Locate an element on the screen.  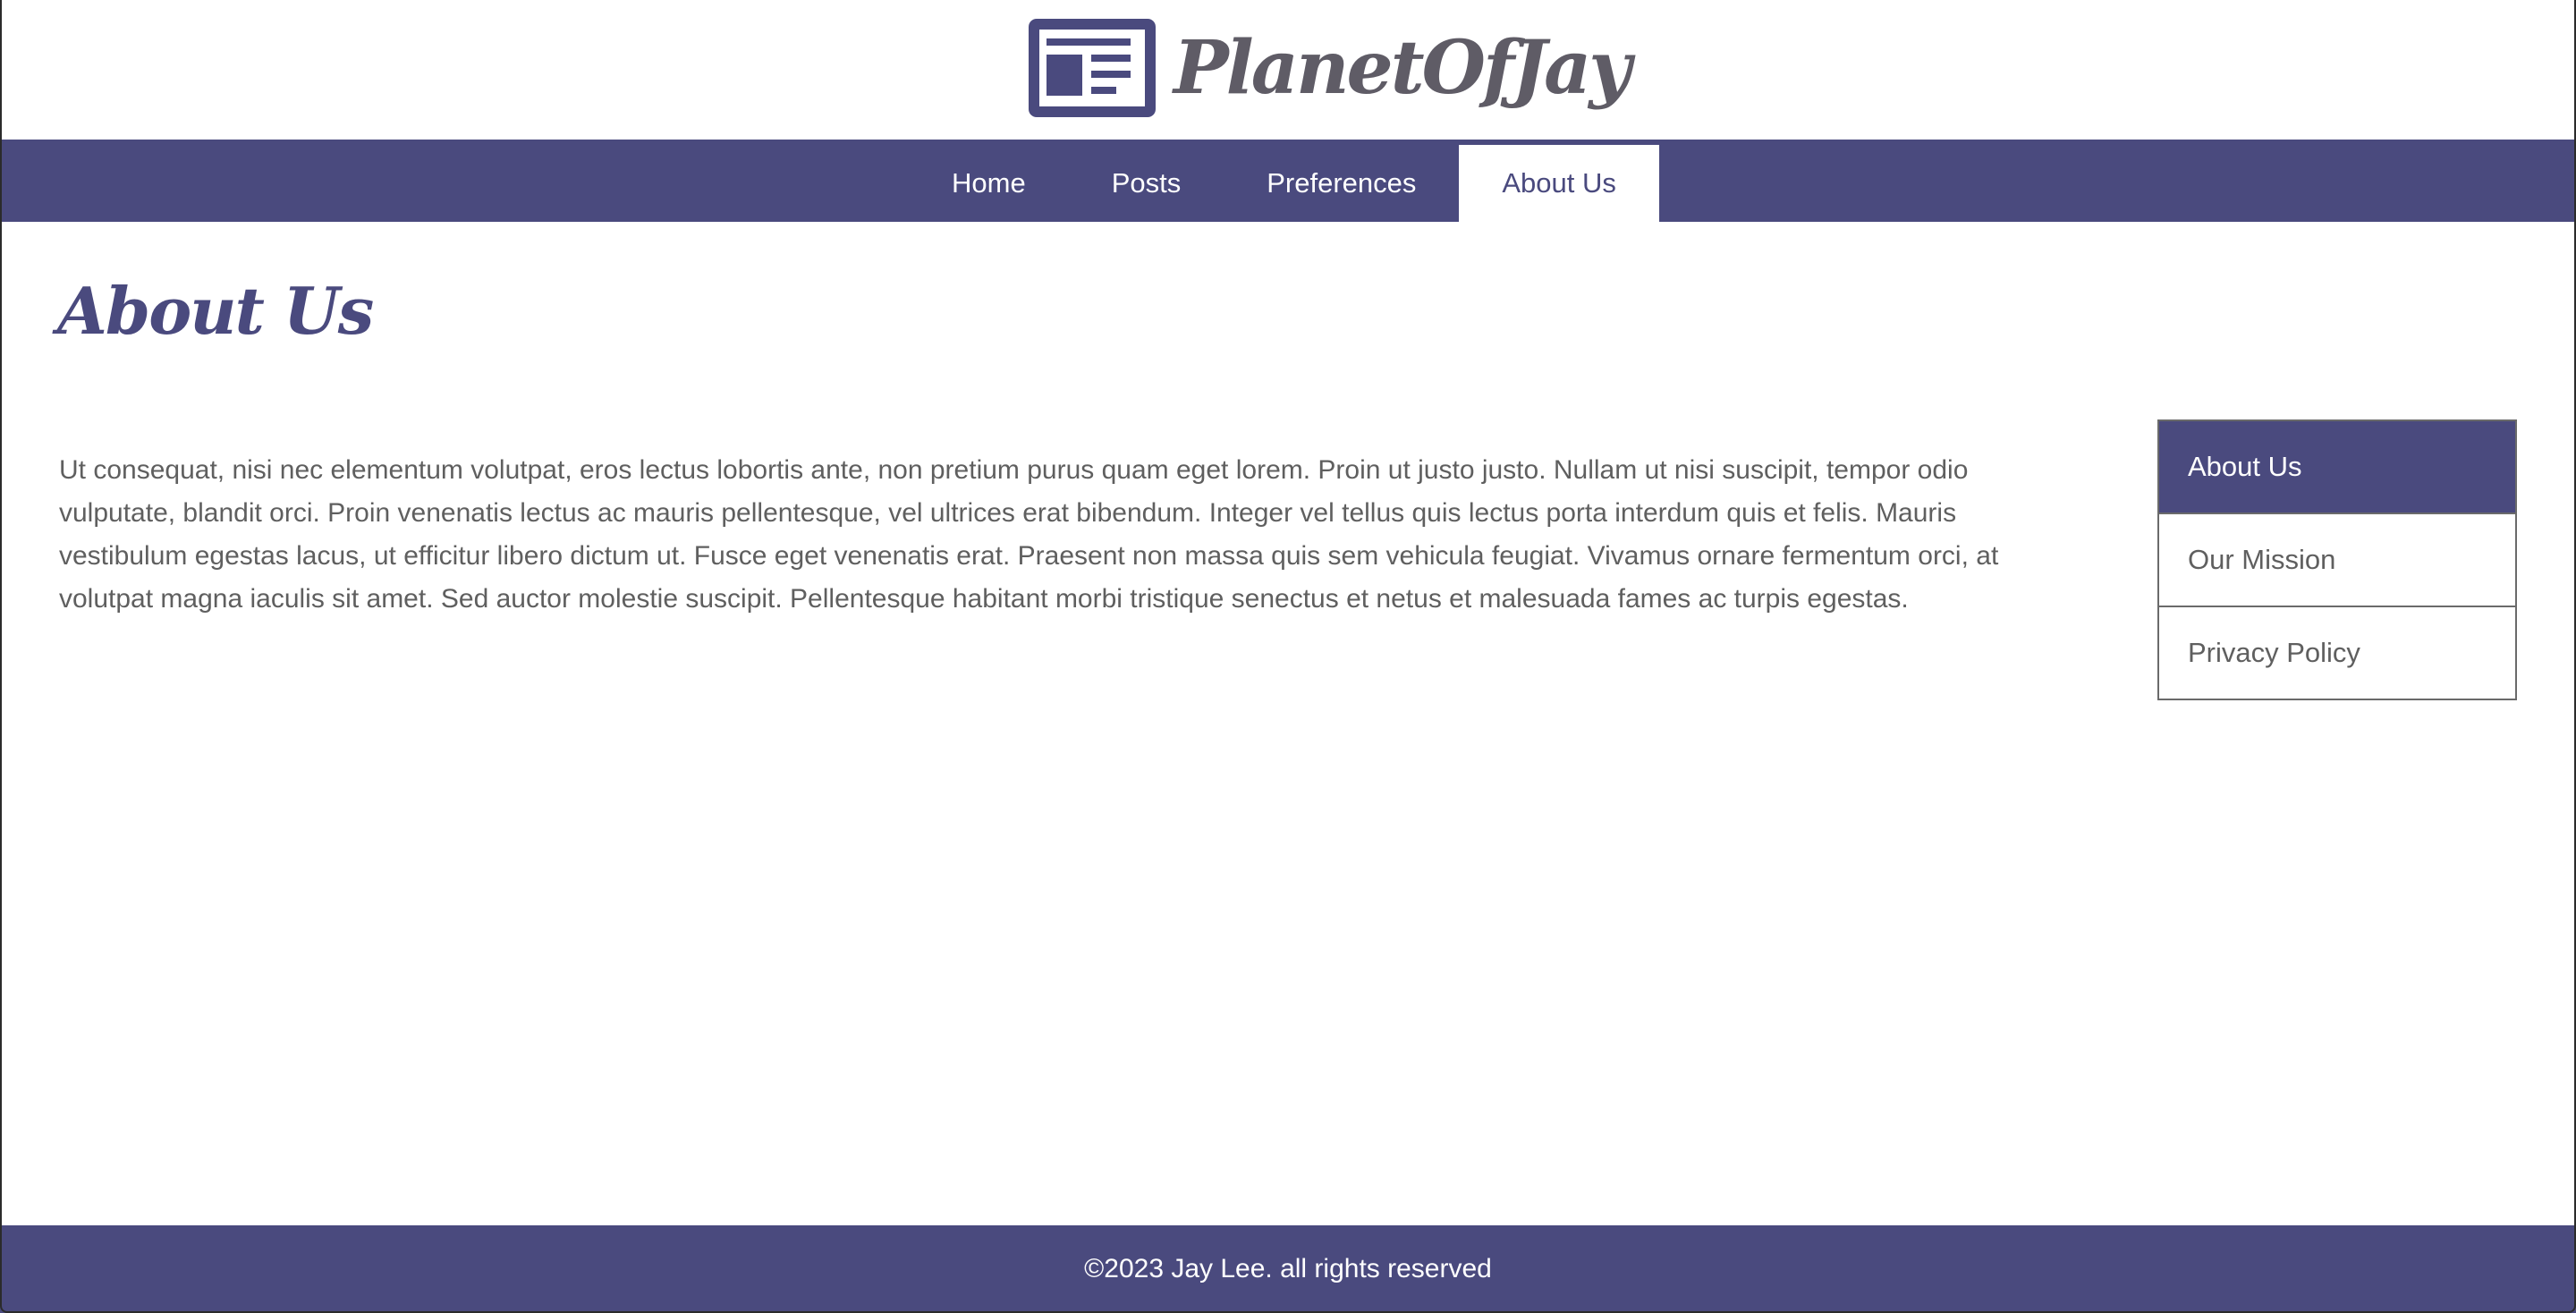
copyright-text: ©2023 Jay Lee. all rights reserved is located at coordinates (1288, 1268).